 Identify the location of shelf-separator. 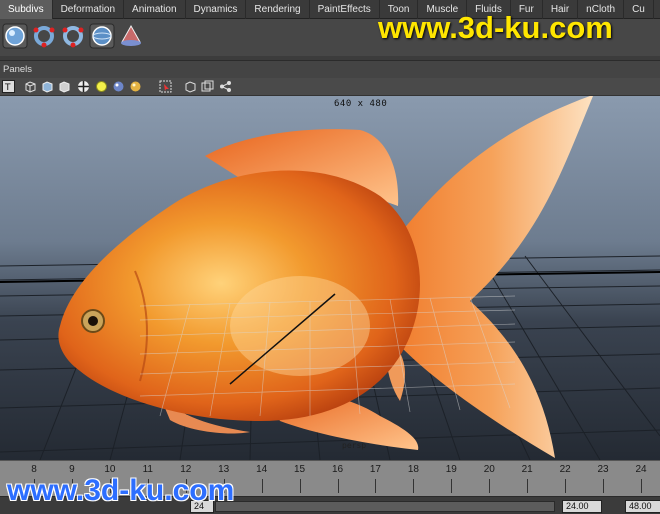
(330, 58).